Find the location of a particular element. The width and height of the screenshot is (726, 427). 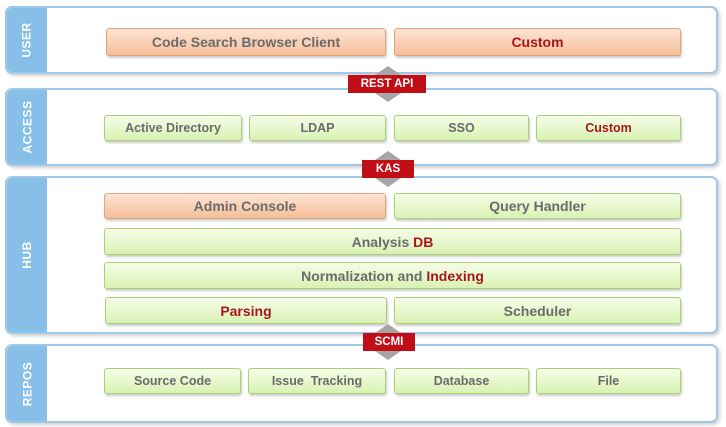

kas-arrow-up-icon is located at coordinates (388, 155).